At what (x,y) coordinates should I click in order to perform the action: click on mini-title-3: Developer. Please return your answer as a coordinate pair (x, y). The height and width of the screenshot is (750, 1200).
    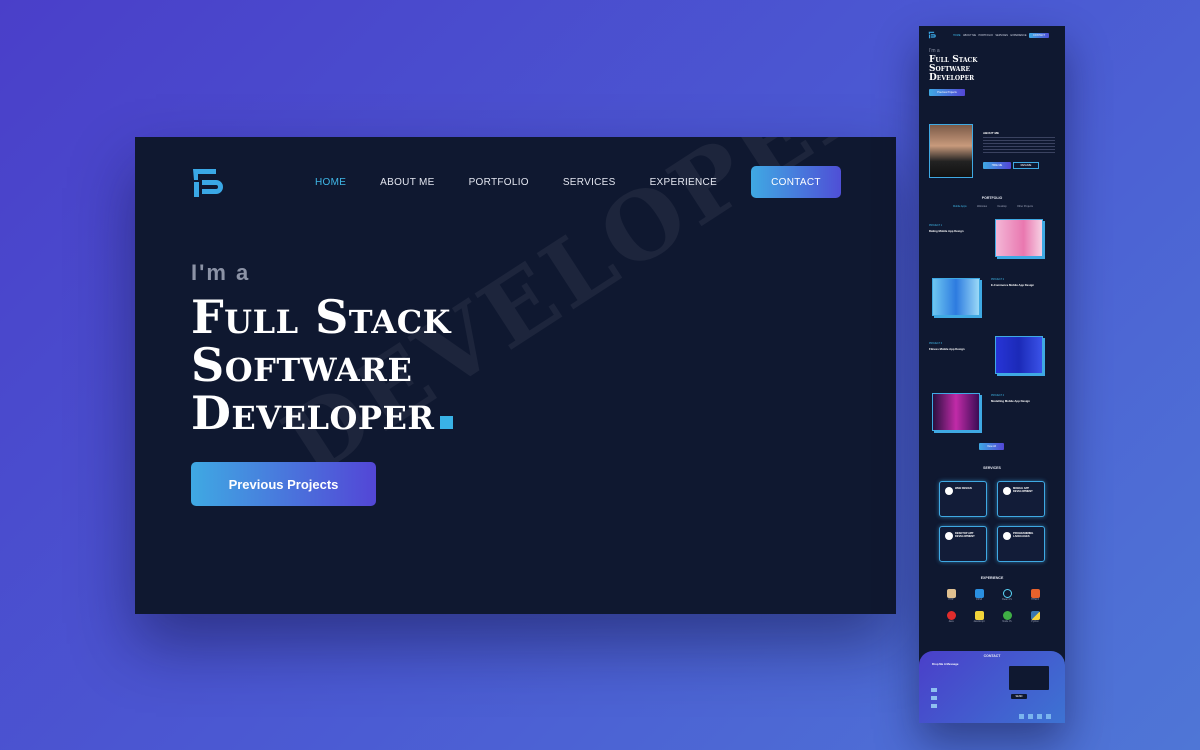
    Looking at the image, I should click on (952, 78).